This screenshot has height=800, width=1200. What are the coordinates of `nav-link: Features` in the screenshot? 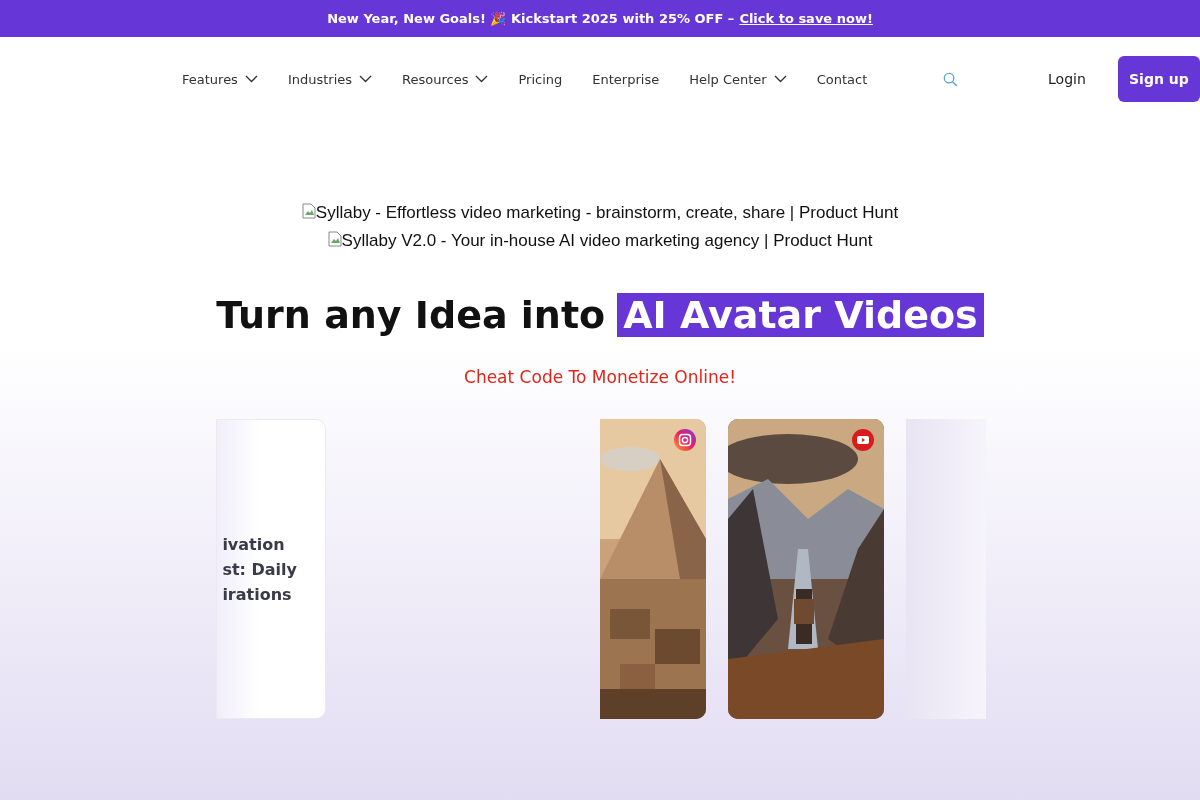 It's located at (220, 79).